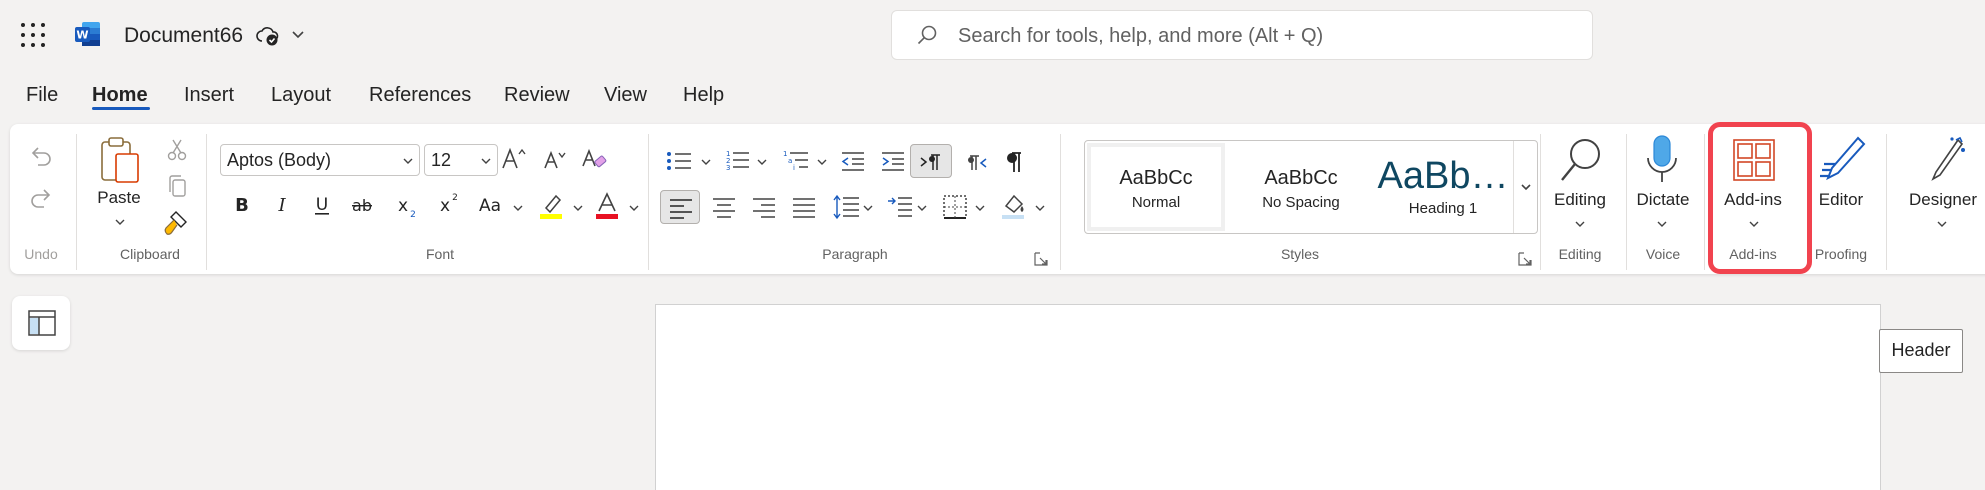 This screenshot has width=1985, height=490. I want to click on paragraph-group-label: Paragraph, so click(855, 254).